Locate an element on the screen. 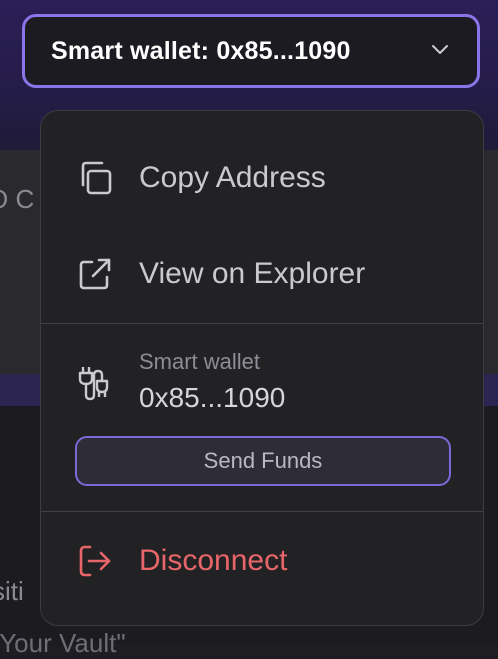 Image resolution: width=498 pixels, height=659 pixels. wallet-dropdown-button: Smart wallet: 0x85...1090 is located at coordinates (251, 51).